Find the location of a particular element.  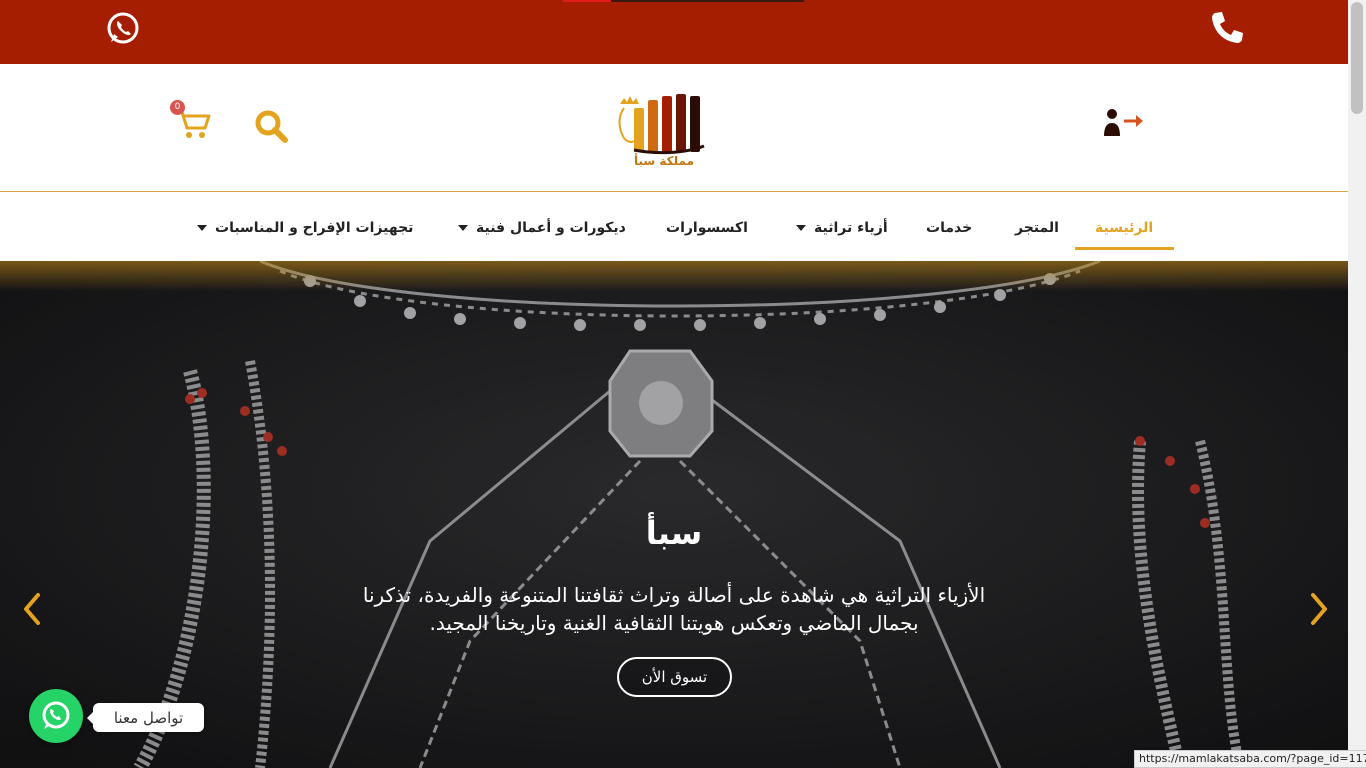

nav-item-home: الرئيسية is located at coordinates (1124, 228).